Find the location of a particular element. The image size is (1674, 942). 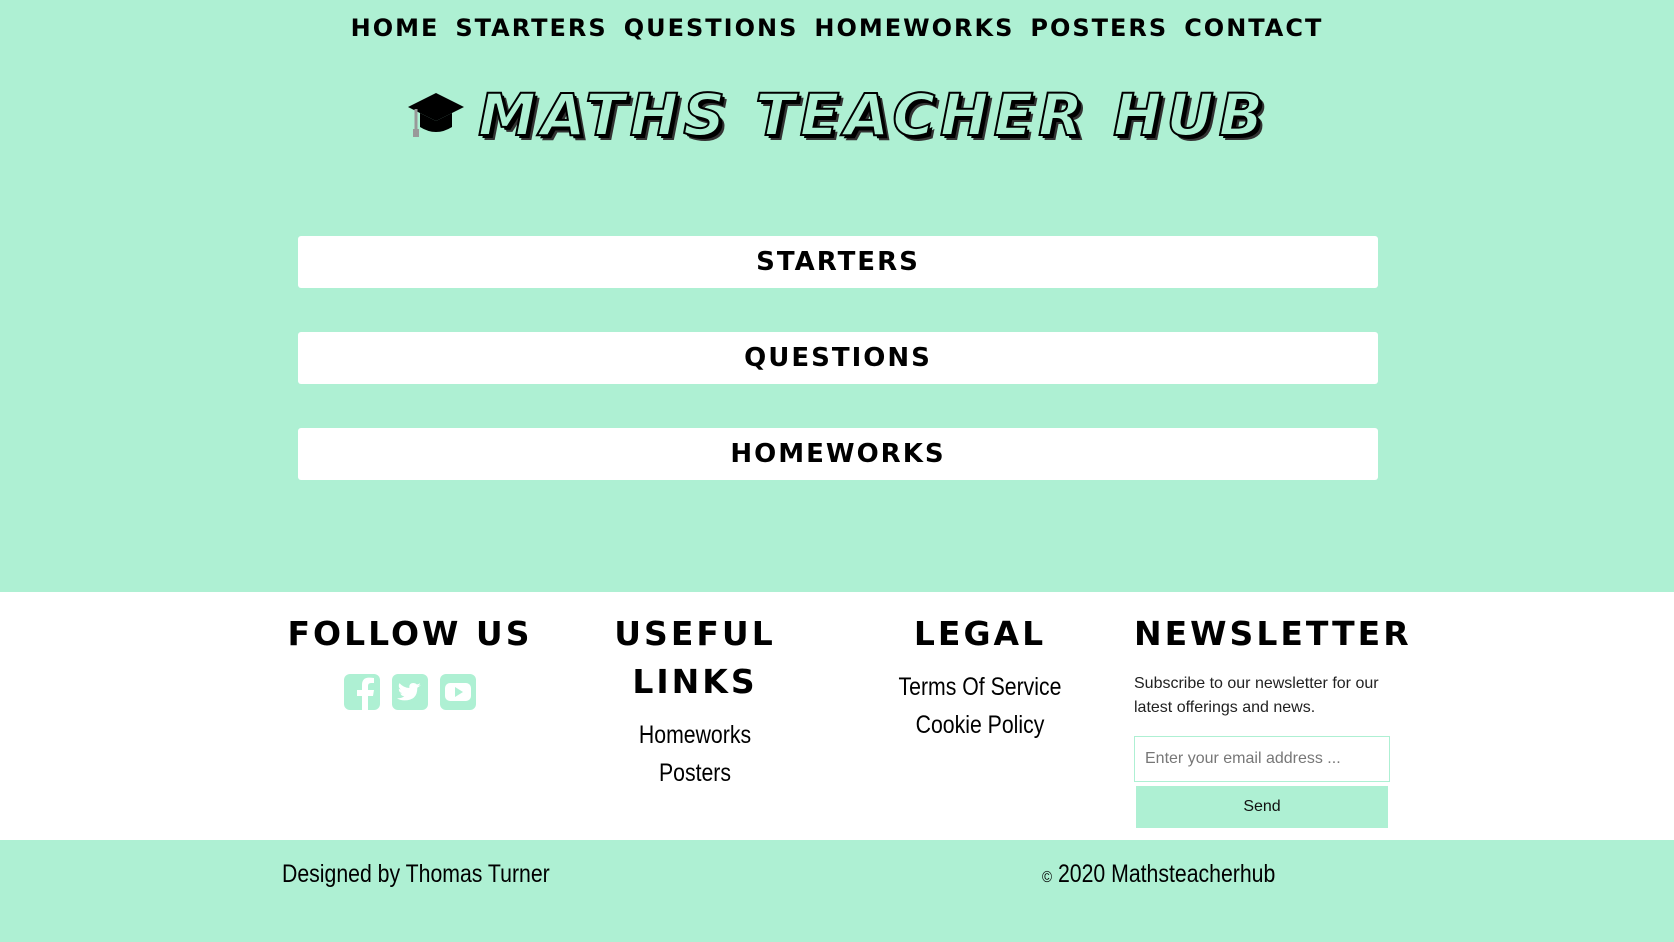

useful-links-list: Homeworks Posters is located at coordinates (695, 754).